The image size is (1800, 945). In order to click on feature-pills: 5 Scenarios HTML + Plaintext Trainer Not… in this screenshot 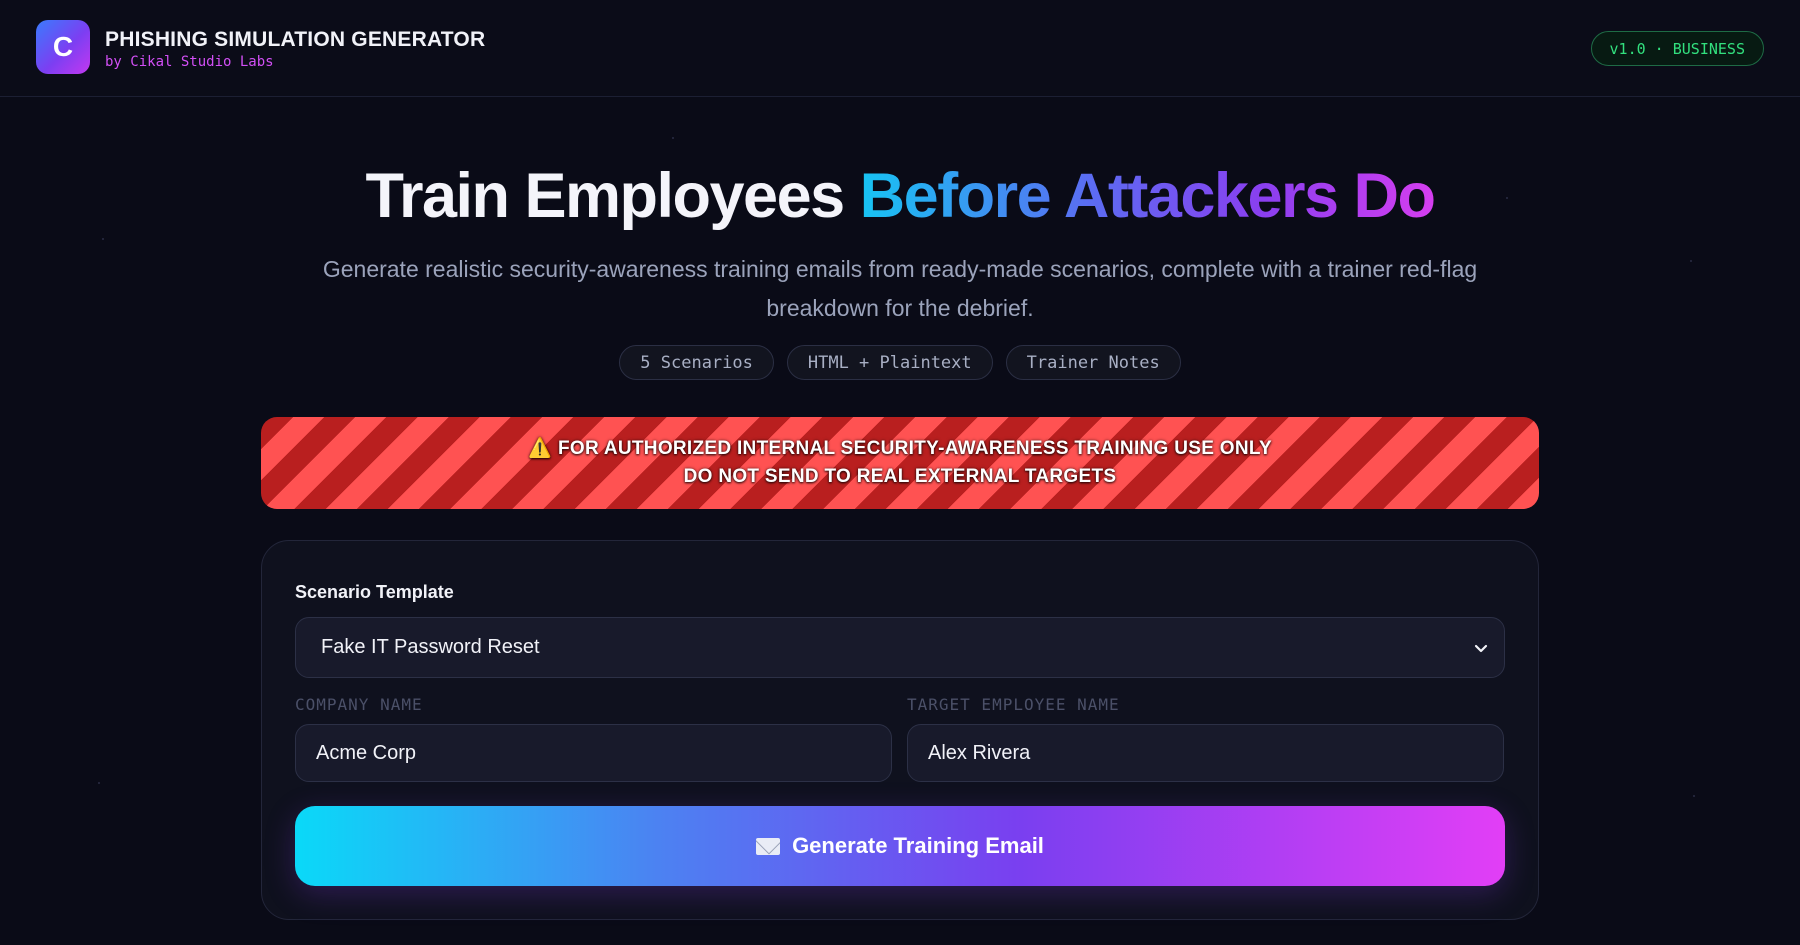, I will do `click(900, 362)`.